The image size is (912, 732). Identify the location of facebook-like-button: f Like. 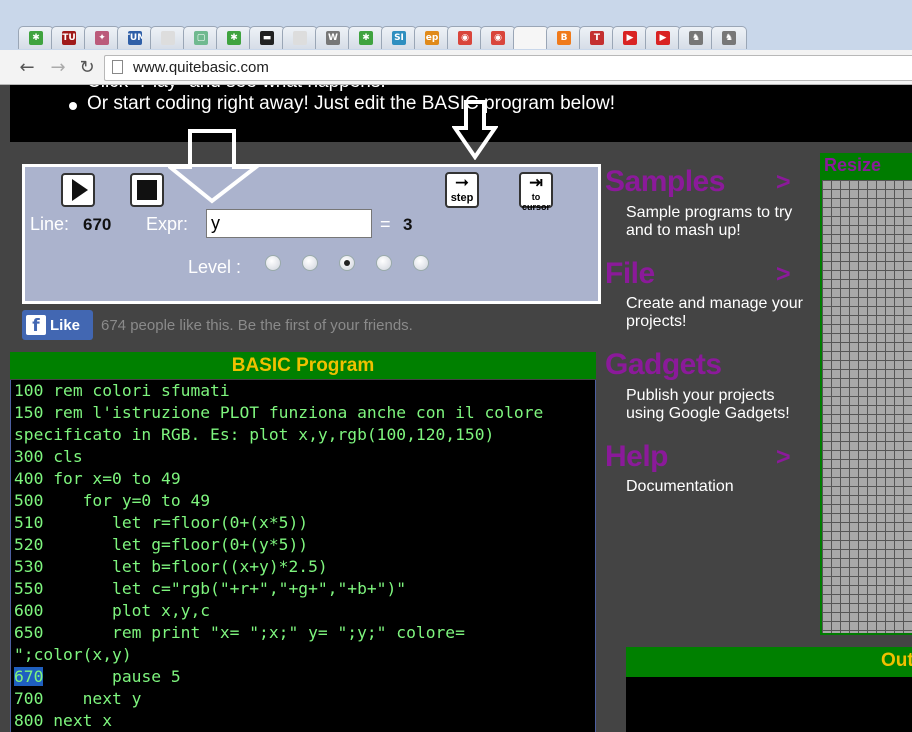
(57, 325).